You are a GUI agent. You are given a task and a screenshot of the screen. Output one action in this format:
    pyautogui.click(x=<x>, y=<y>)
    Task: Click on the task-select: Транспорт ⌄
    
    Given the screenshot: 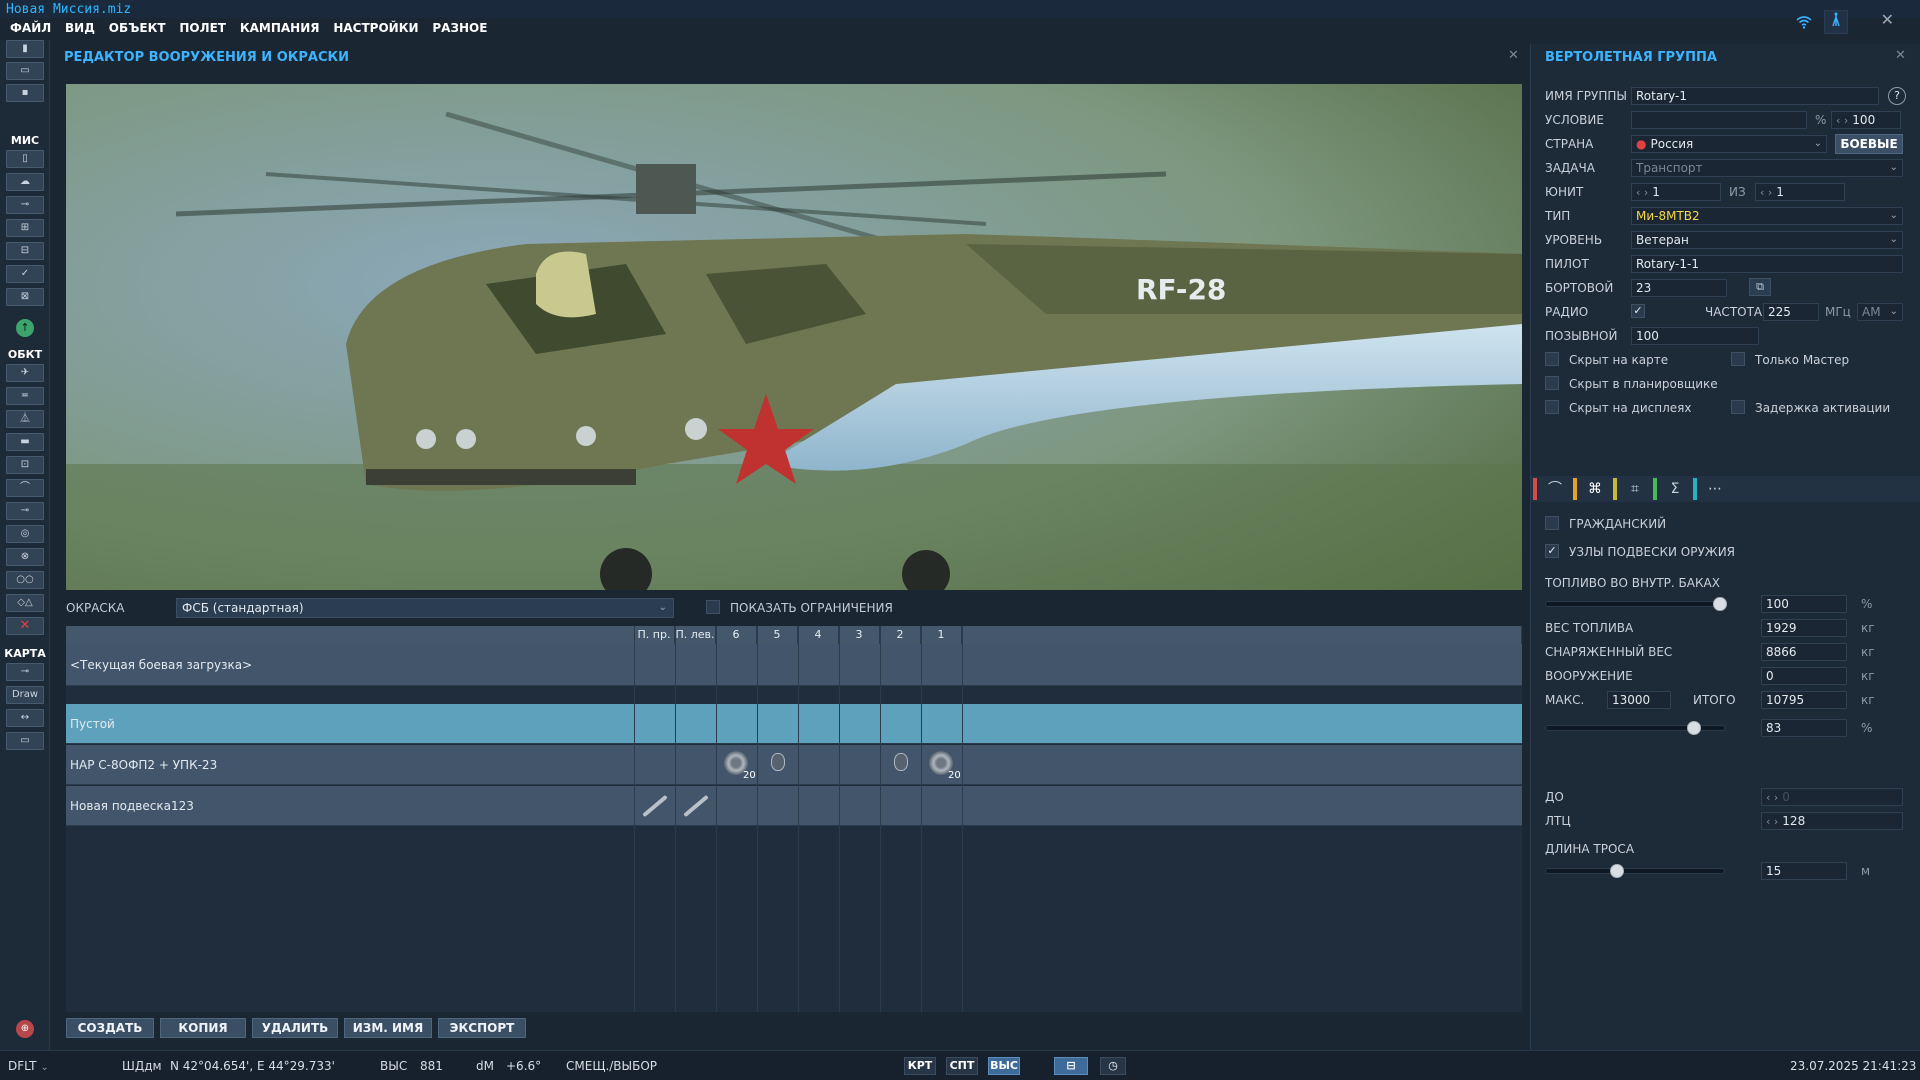 What is the action you would take?
    pyautogui.click(x=1767, y=168)
    